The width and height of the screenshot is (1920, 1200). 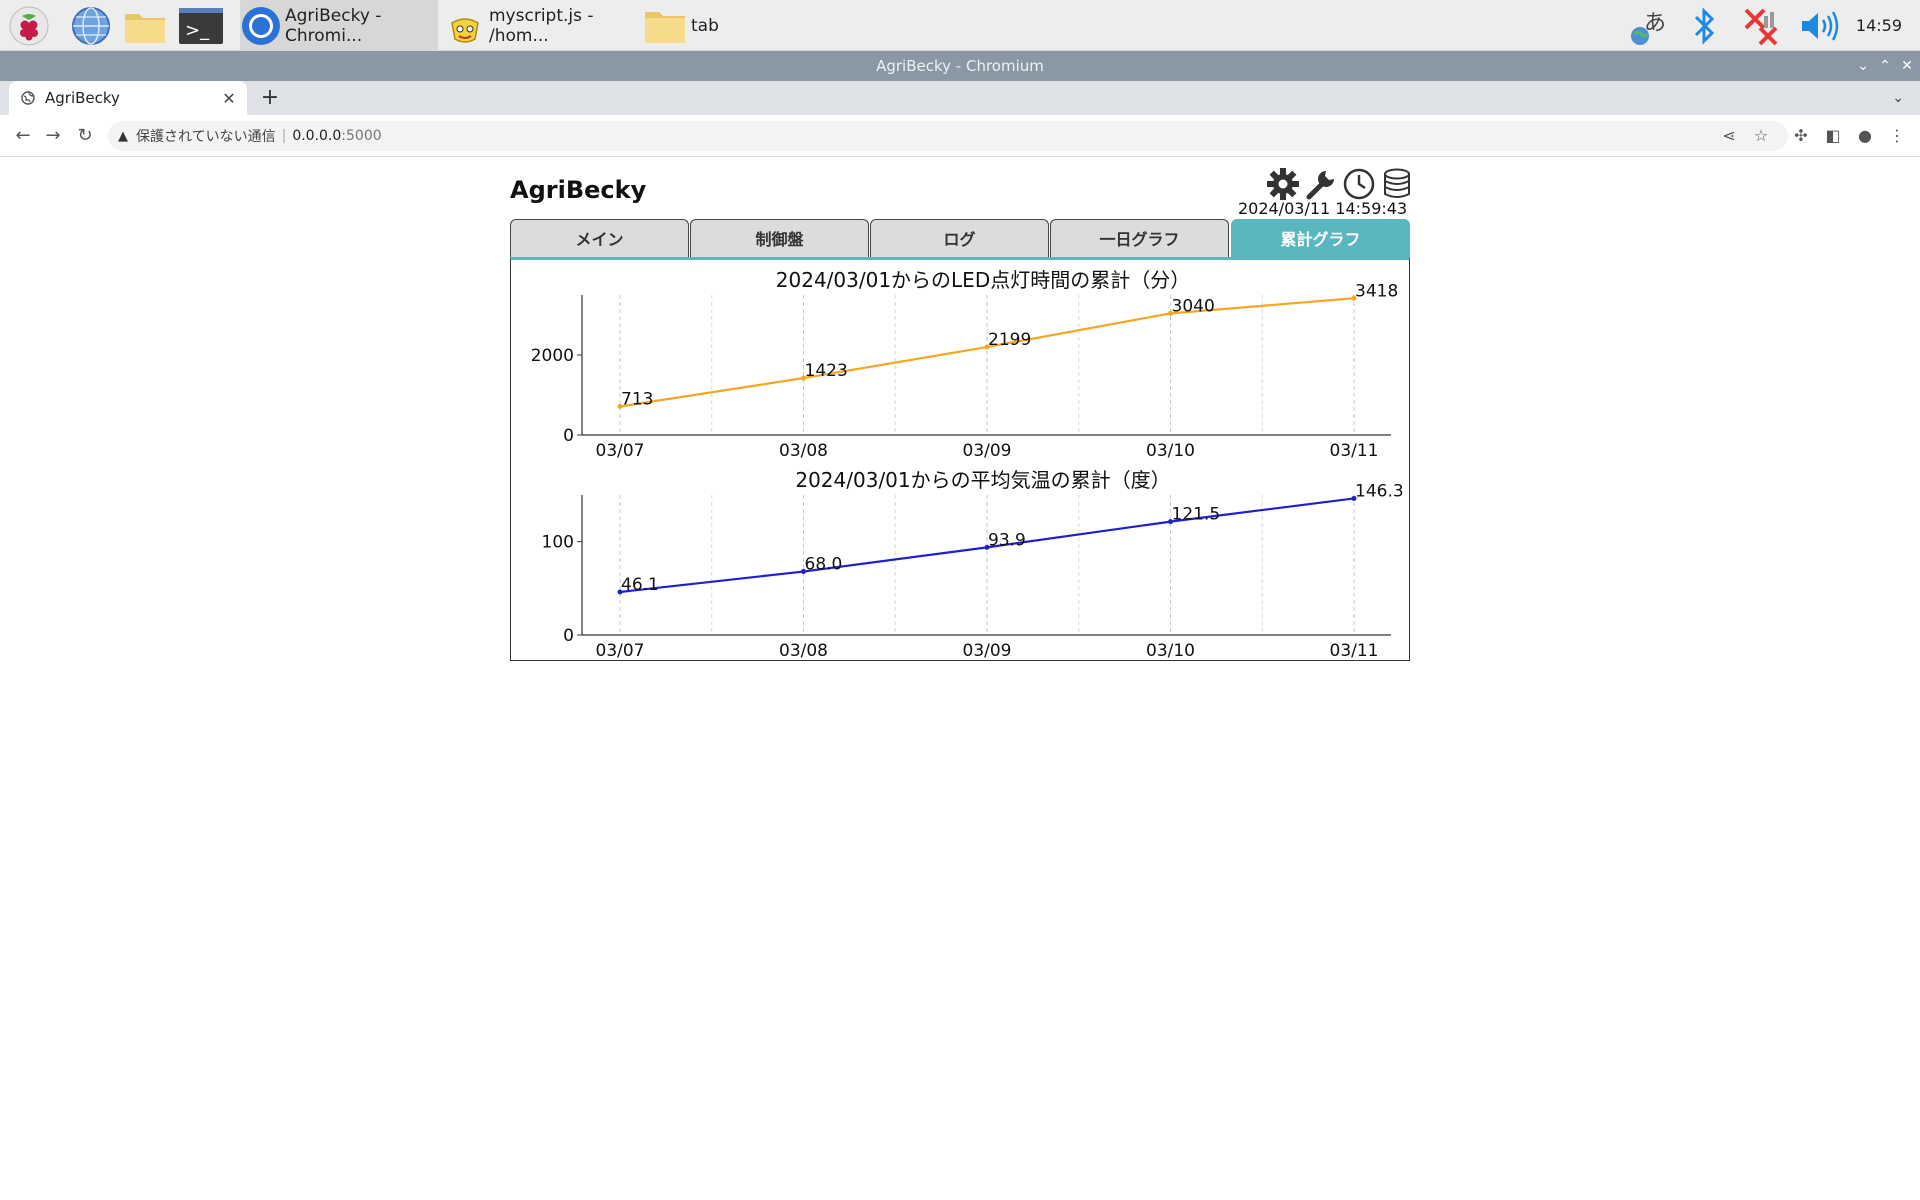 I want to click on new-tab-button: +, so click(x=270, y=98).